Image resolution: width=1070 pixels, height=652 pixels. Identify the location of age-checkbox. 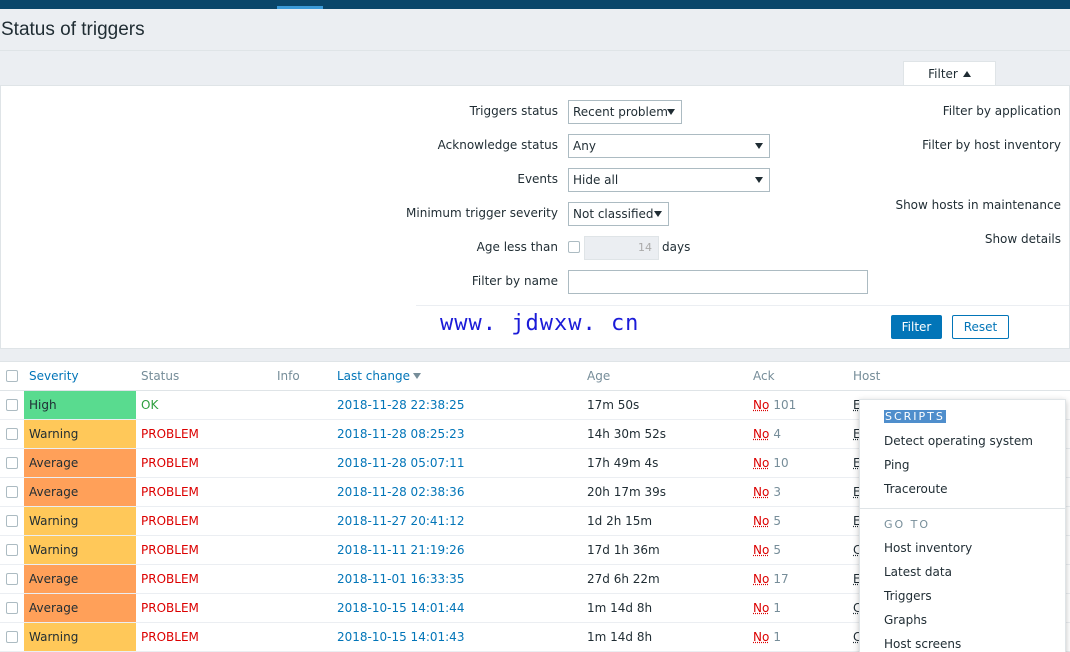
(574, 247).